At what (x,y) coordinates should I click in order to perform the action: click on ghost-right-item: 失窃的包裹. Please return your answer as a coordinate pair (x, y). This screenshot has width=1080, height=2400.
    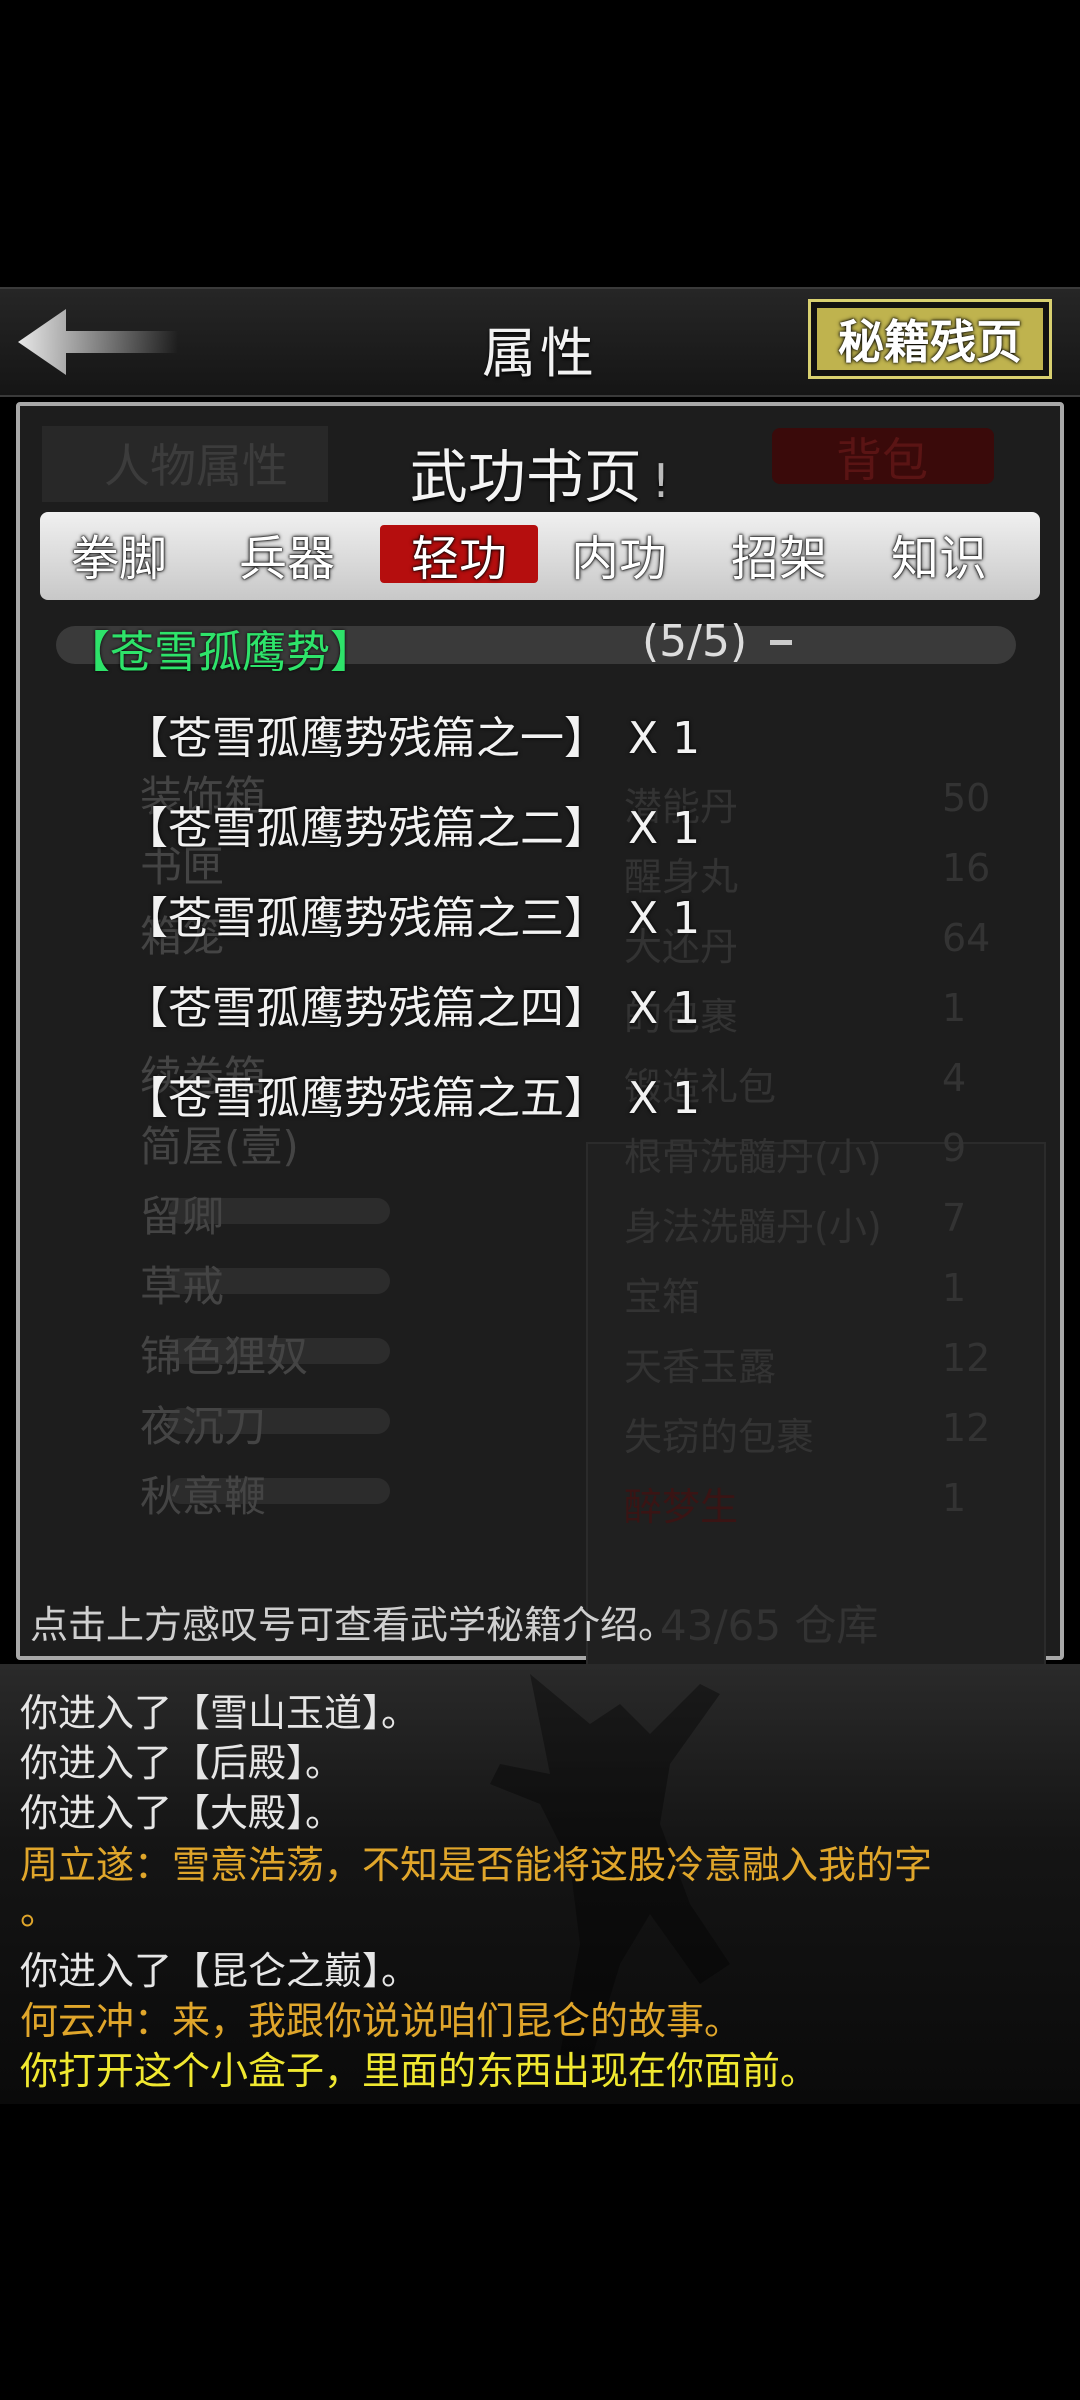
    Looking at the image, I should click on (719, 1437).